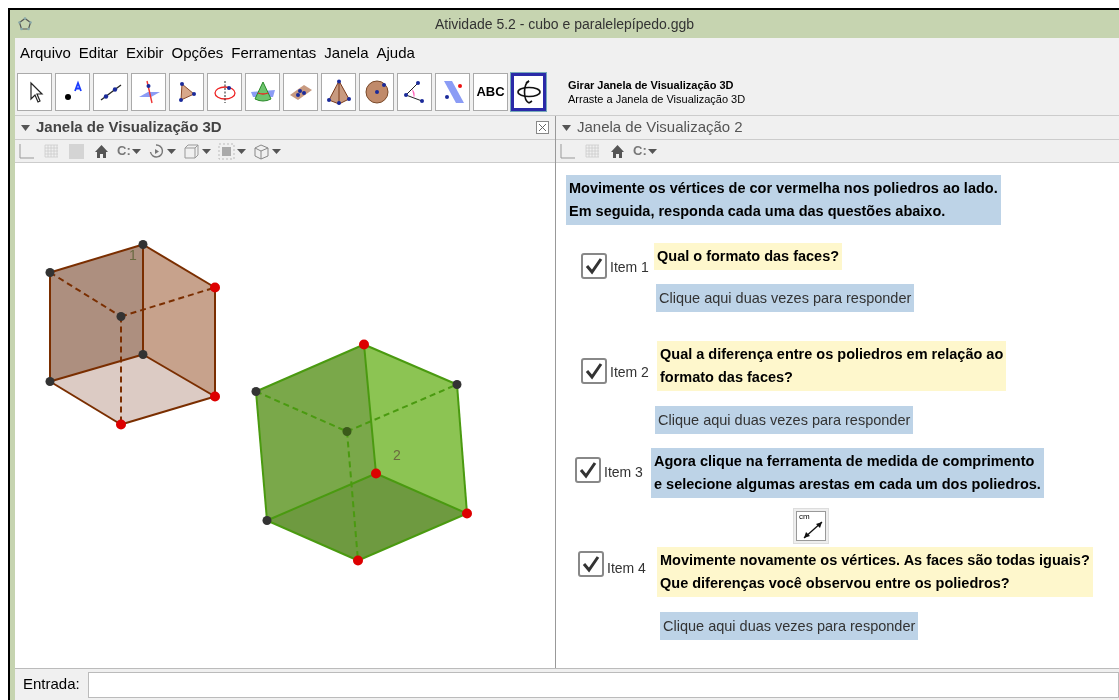 This screenshot has width=1119, height=700. What do you see at coordinates (651, 84) in the screenshot?
I see `tool-help-title: Girar Janela de Visualização 3D` at bounding box center [651, 84].